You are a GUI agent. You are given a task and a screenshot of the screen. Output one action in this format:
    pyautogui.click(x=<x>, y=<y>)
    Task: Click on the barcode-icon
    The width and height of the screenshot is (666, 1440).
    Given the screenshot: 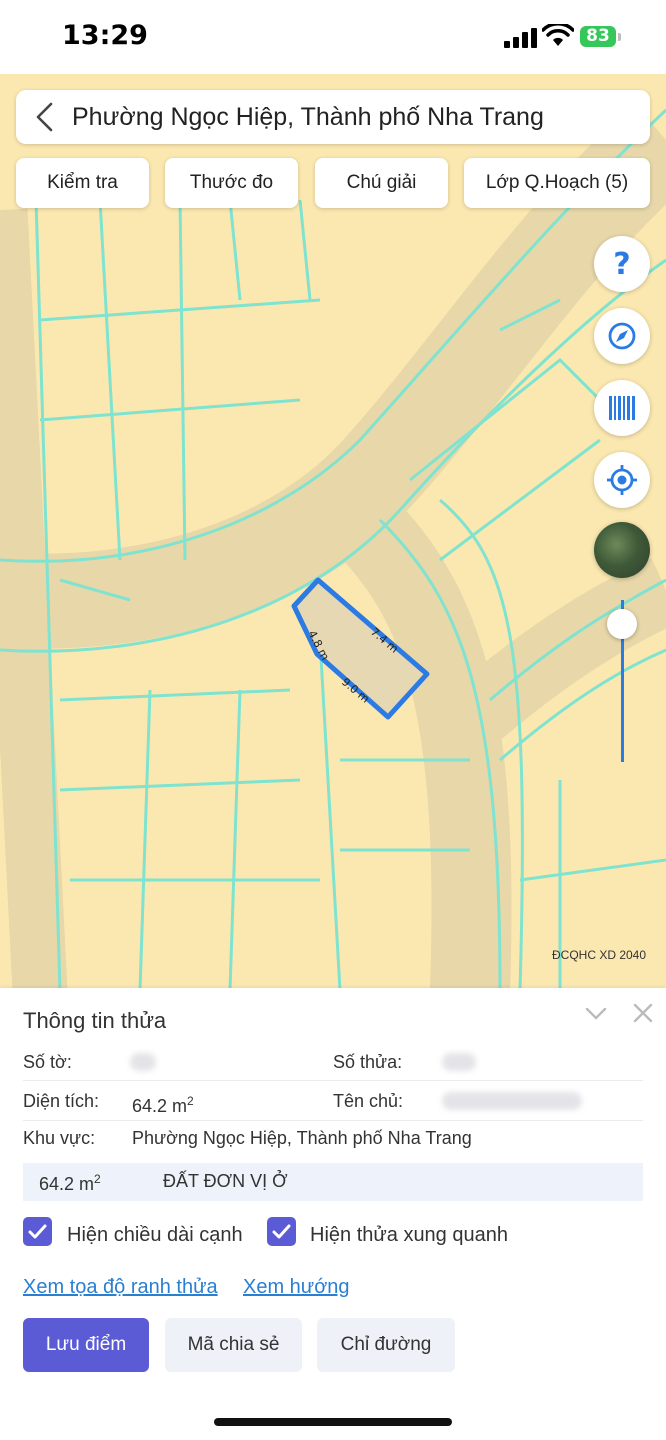 What is the action you would take?
    pyautogui.click(x=622, y=408)
    